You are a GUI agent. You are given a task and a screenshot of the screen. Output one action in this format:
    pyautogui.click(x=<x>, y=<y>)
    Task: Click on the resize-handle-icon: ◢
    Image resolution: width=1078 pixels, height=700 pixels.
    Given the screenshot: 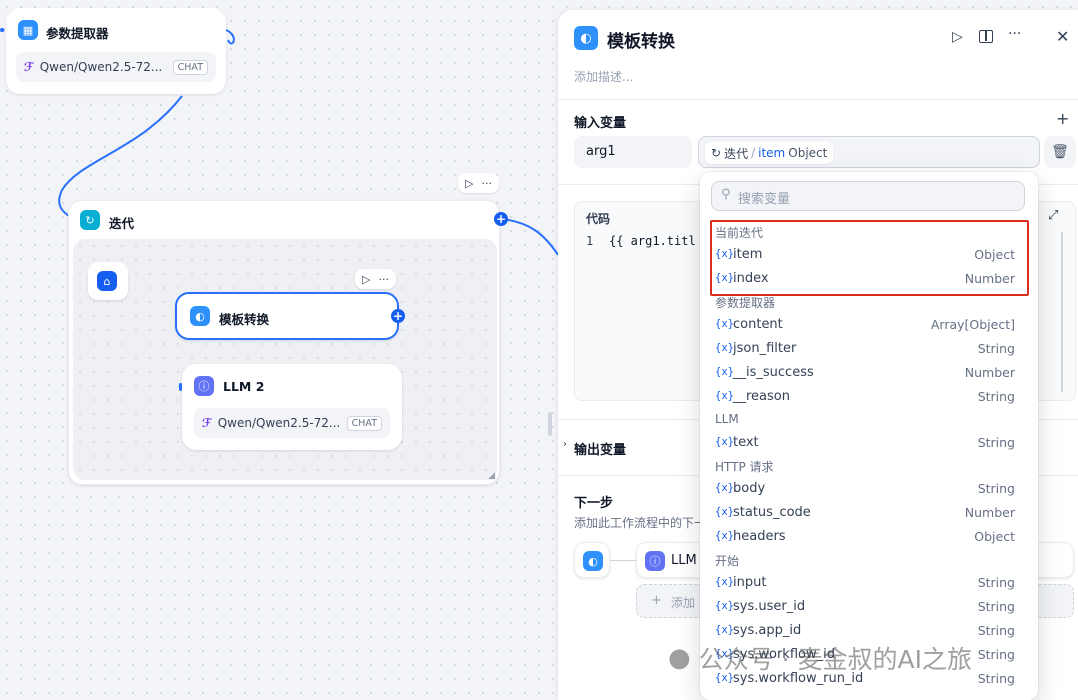 What is the action you would take?
    pyautogui.click(x=491, y=476)
    